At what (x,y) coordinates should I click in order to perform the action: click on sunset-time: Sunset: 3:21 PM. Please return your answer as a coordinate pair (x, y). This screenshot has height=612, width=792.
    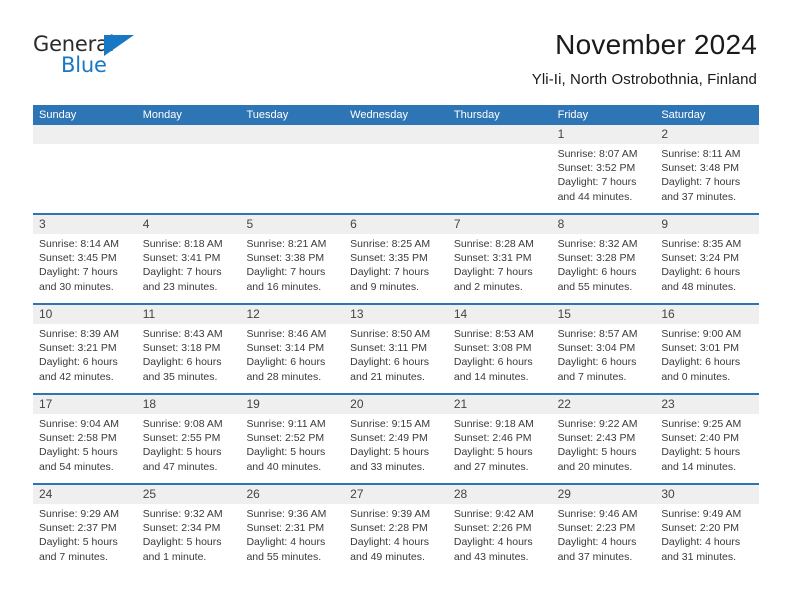
    Looking at the image, I should click on (78, 348).